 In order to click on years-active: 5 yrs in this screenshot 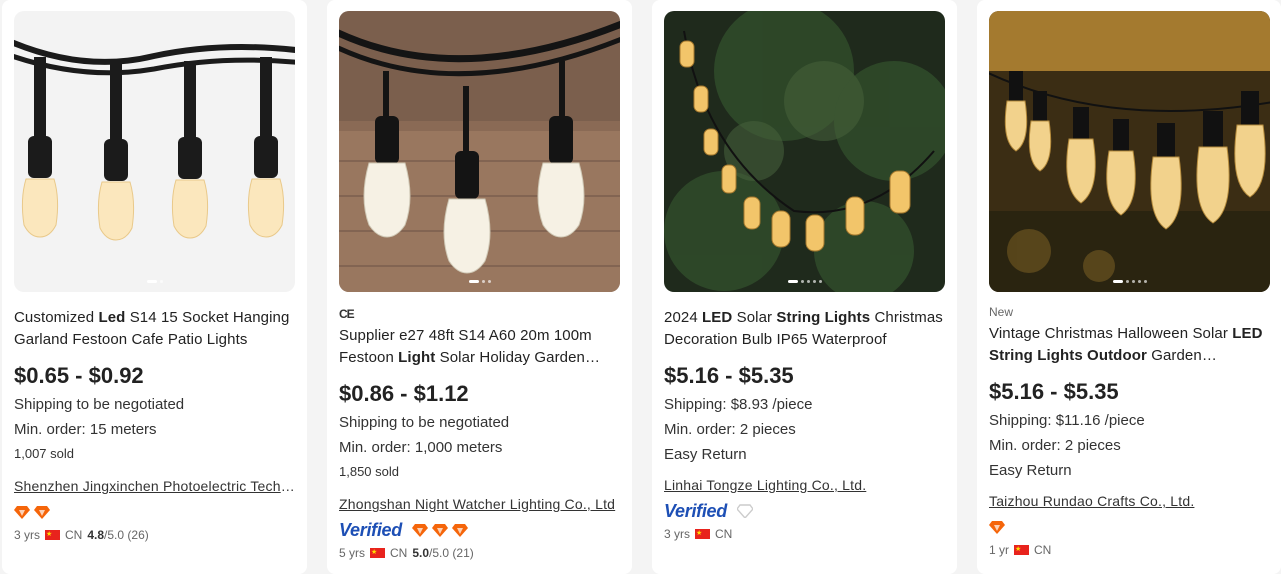, I will do `click(352, 553)`.